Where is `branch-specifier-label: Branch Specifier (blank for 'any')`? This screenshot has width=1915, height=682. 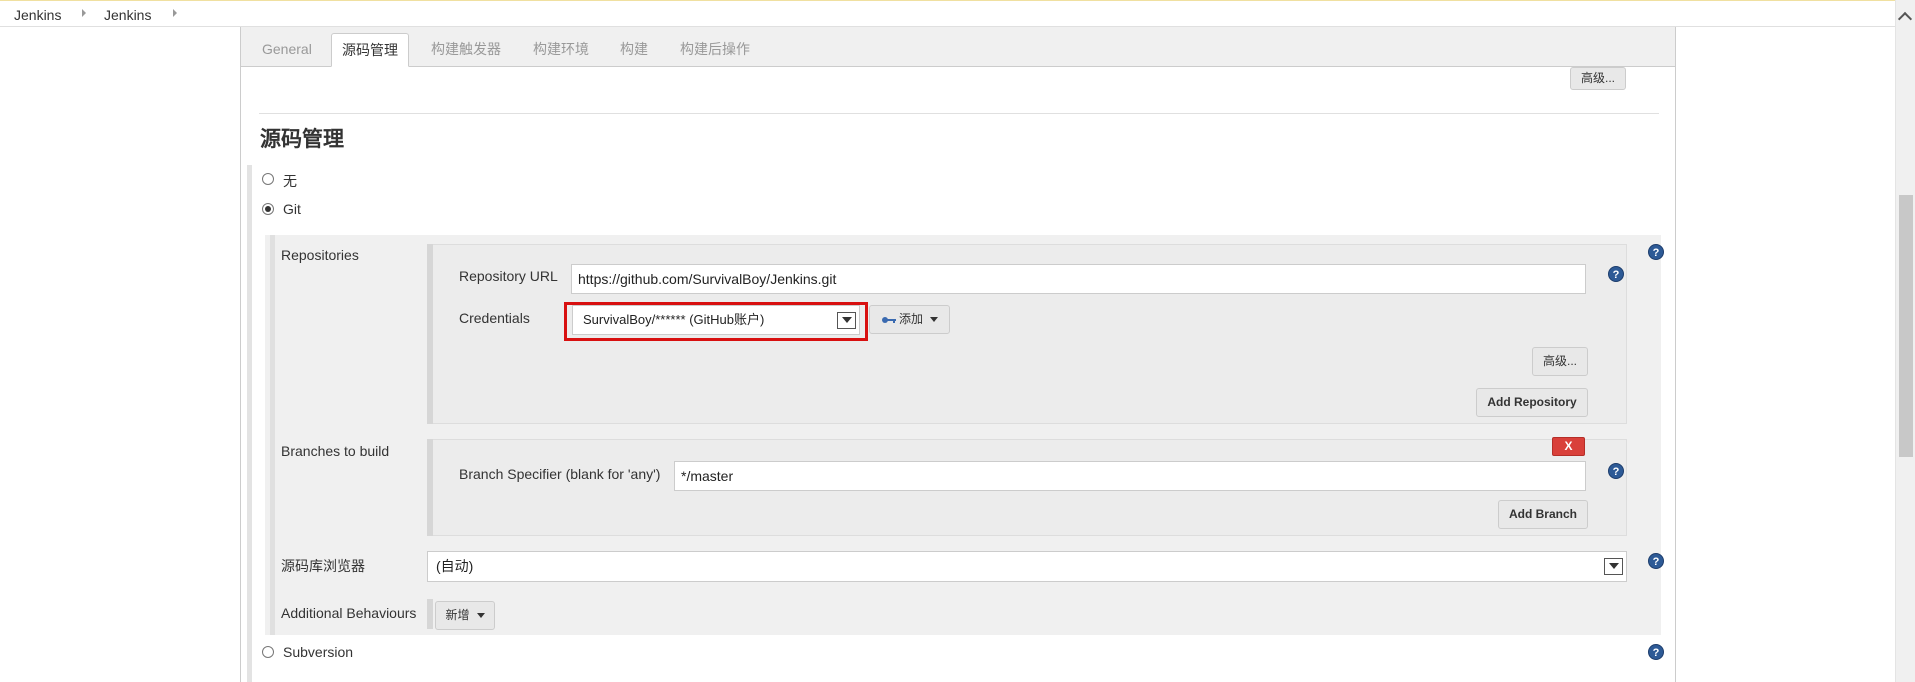 branch-specifier-label: Branch Specifier (blank for 'any') is located at coordinates (560, 474).